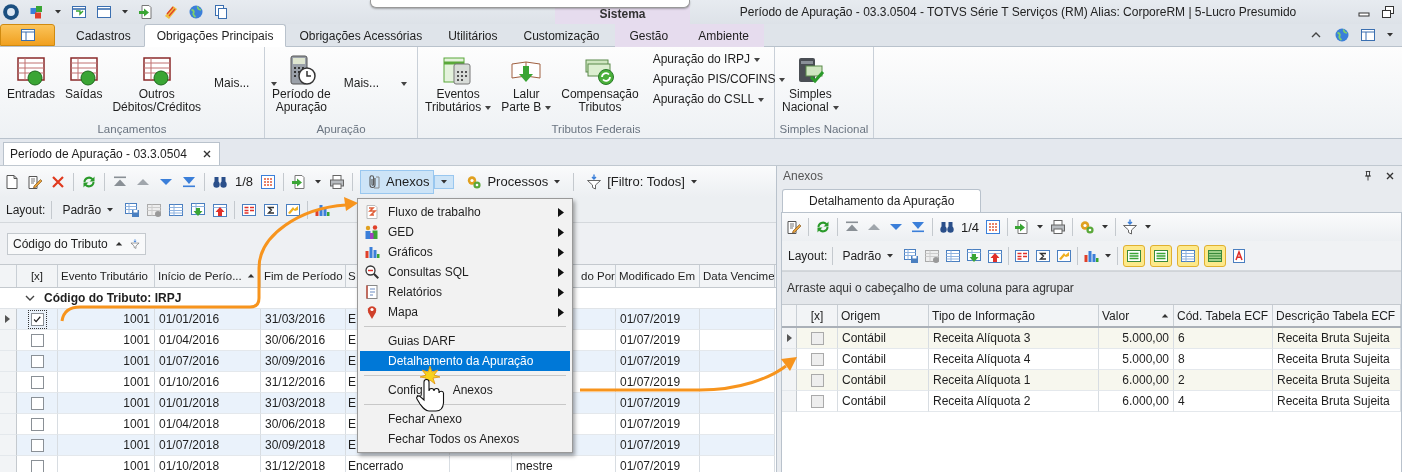  Describe the element at coordinates (221, 12) in the screenshot. I see `copy-icon` at that location.